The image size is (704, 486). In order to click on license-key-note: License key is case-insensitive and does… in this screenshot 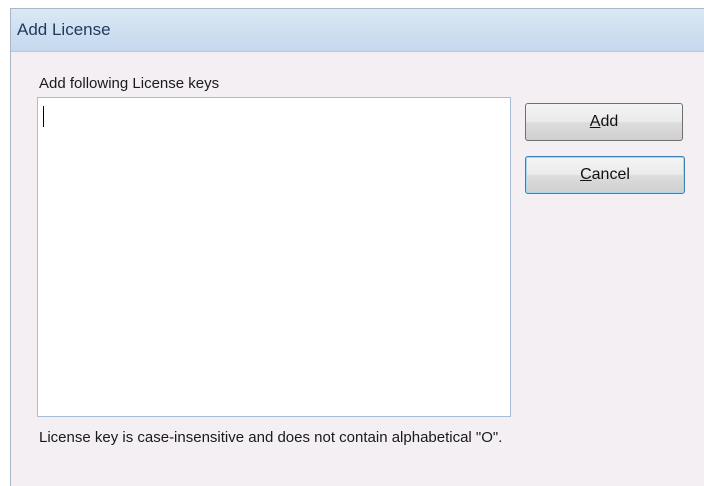, I will do `click(271, 437)`.